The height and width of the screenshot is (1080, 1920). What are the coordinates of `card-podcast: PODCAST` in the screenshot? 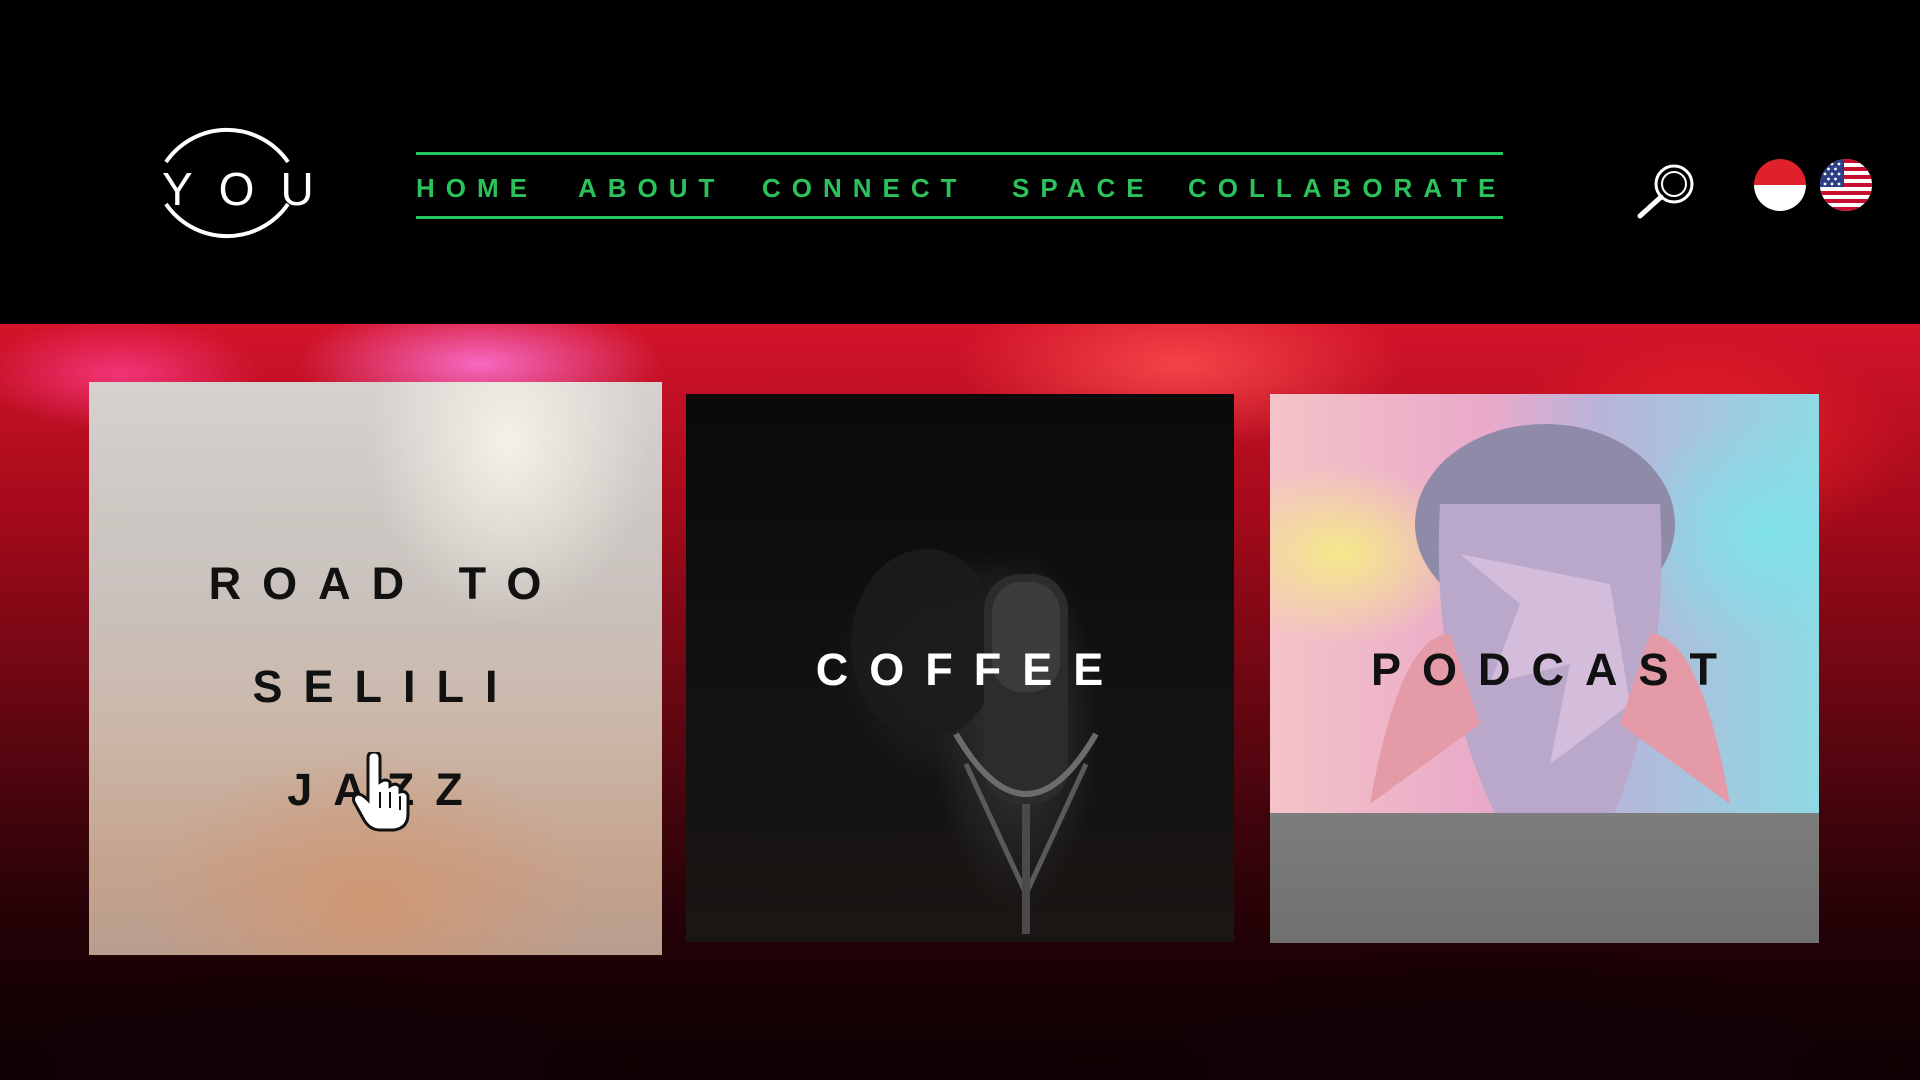 It's located at (1544, 668).